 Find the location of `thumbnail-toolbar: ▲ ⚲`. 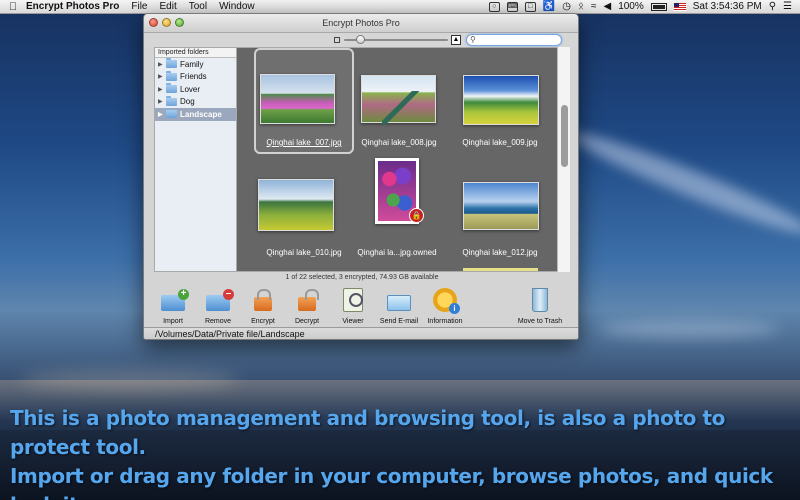

thumbnail-toolbar: ▲ ⚲ is located at coordinates (361, 40).